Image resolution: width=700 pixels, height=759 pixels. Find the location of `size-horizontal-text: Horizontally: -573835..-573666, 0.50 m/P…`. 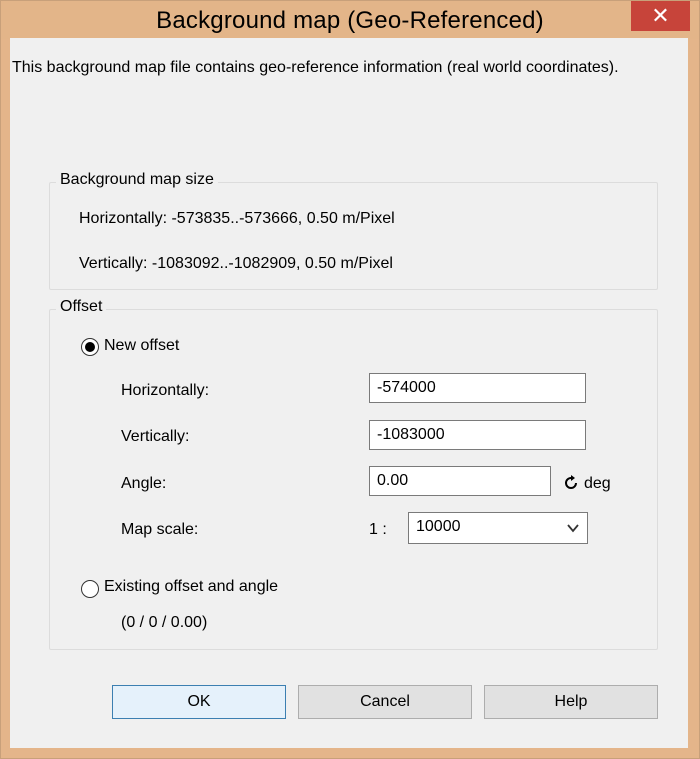

size-horizontal-text: Horizontally: -573835..-573666, 0.50 m/P… is located at coordinates (237, 218).